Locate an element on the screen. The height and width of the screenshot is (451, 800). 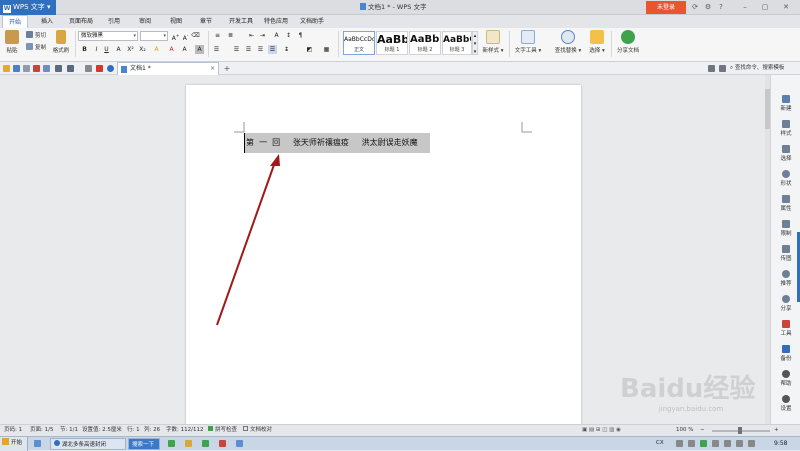
rail-recommend: 推荐 is located at coordinates (785, 278).